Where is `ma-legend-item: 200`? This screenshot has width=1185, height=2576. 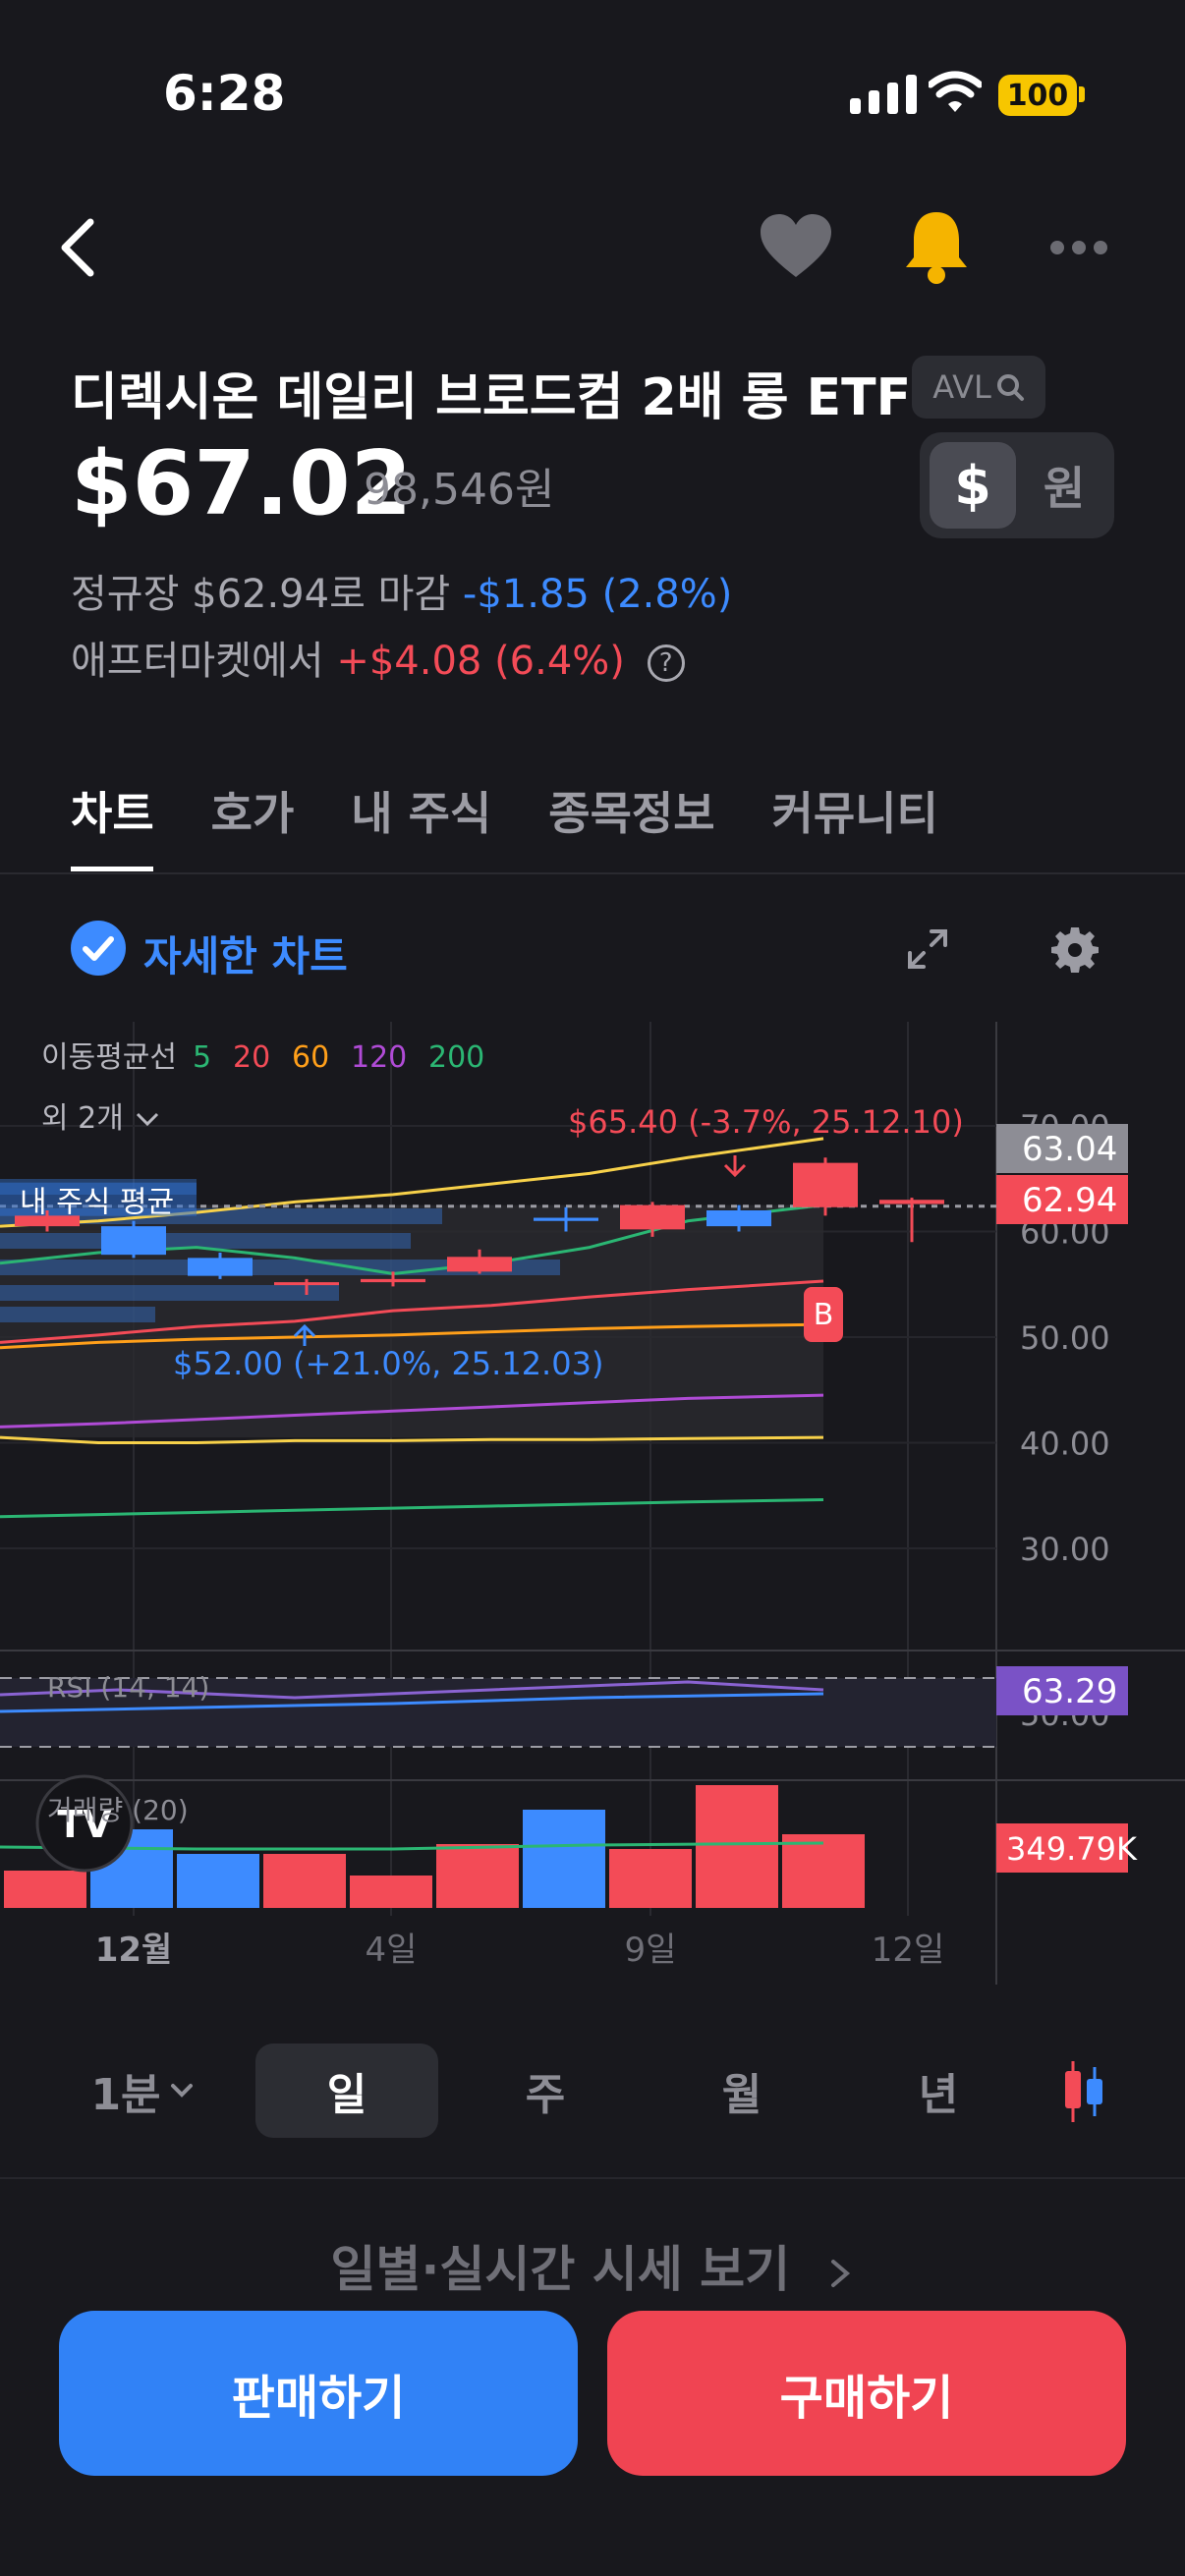 ma-legend-item: 200 is located at coordinates (456, 1057).